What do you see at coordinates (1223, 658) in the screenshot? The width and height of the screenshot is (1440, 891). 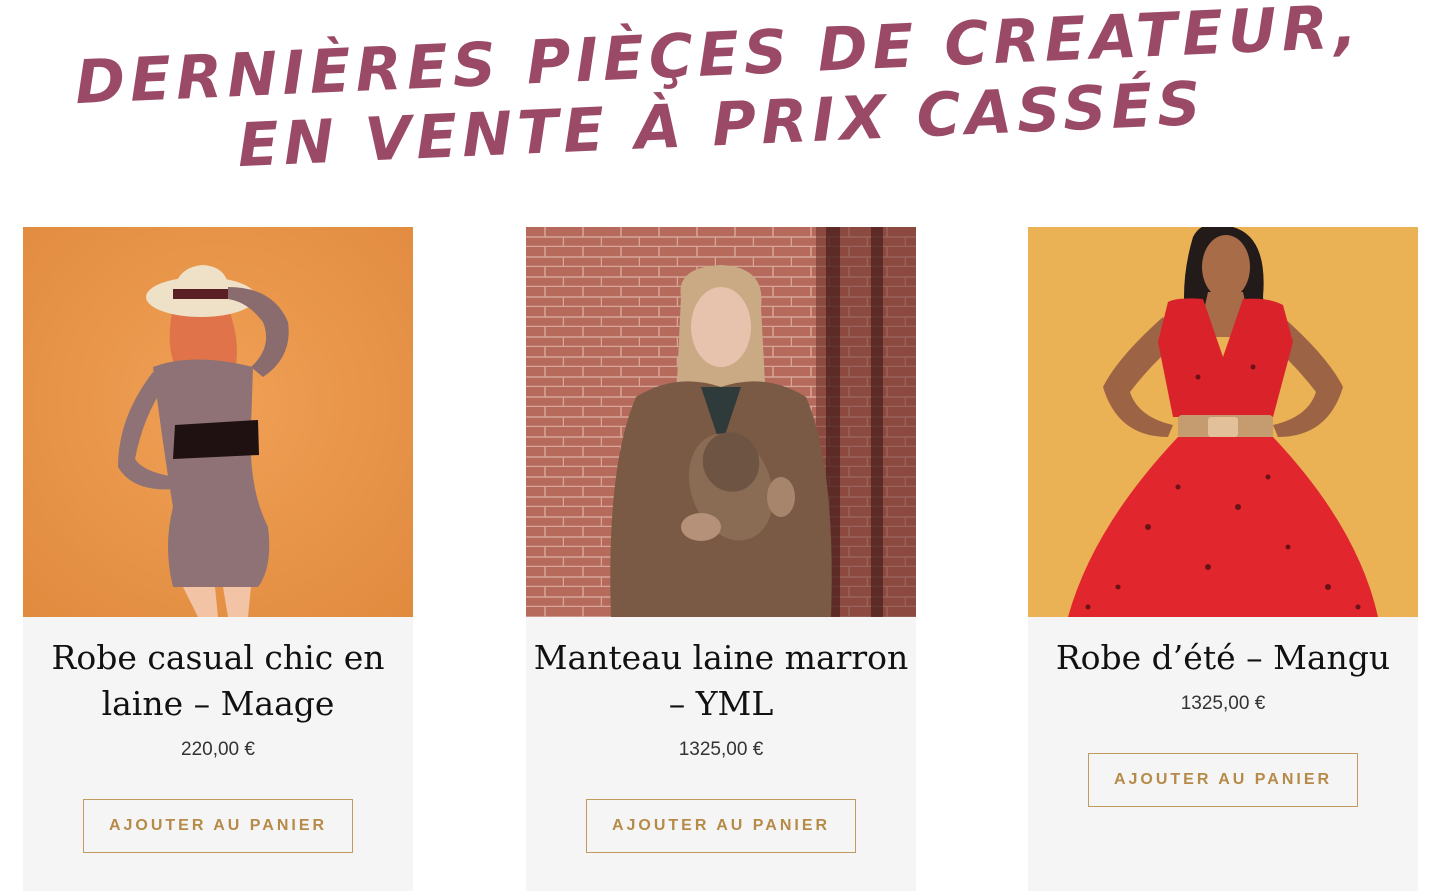 I see `product-title: Robe d’été – Mangu` at bounding box center [1223, 658].